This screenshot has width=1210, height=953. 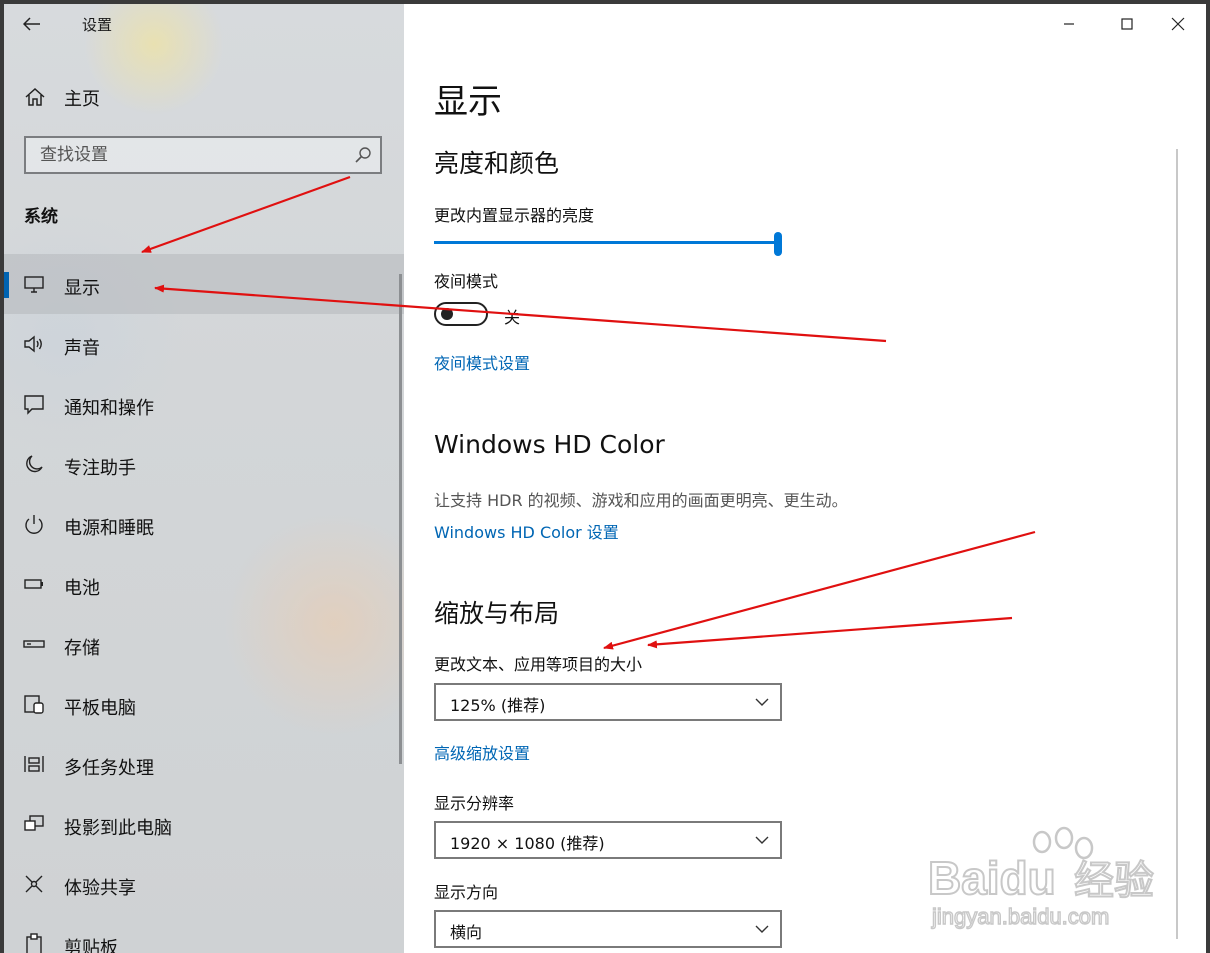 I want to click on brightness-heading: 亮度和颜色, so click(x=497, y=163).